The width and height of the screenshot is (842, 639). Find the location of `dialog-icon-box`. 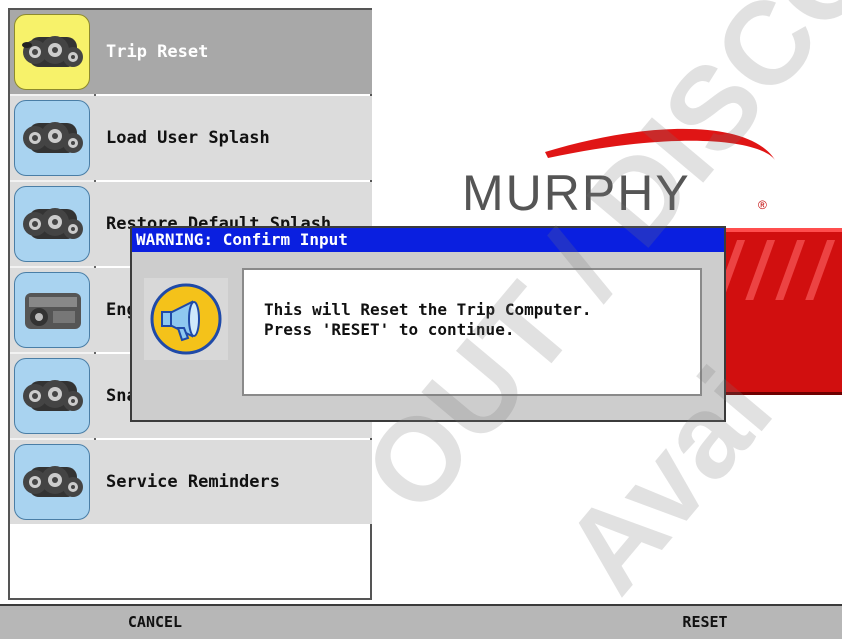

dialog-icon-box is located at coordinates (186, 319).